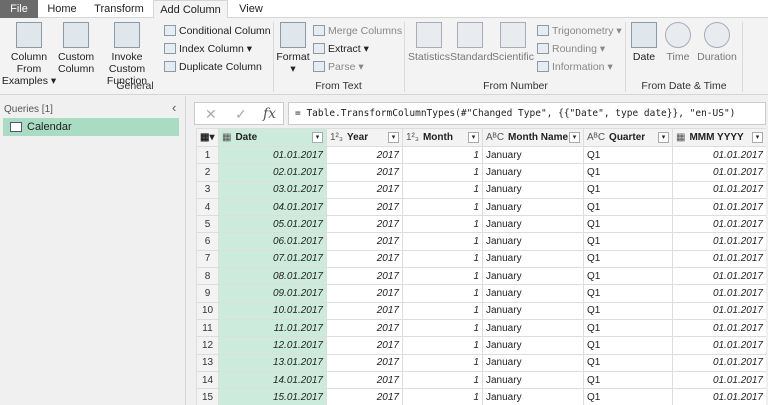 The width and height of the screenshot is (768, 405). What do you see at coordinates (571, 49) in the screenshot?
I see `rounding-button: Rounding ▾` at bounding box center [571, 49].